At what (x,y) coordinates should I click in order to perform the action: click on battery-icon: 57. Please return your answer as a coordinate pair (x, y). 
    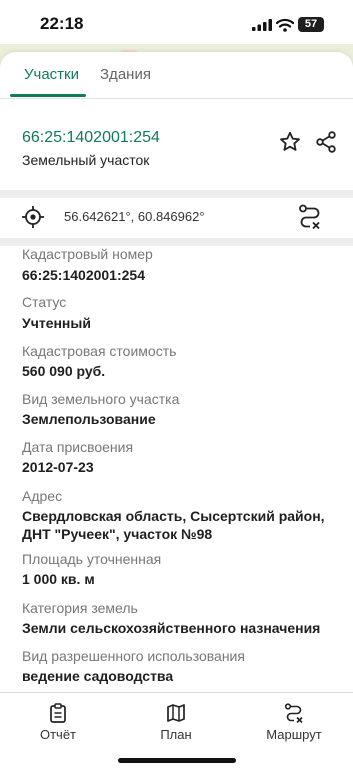
    Looking at the image, I should click on (311, 24).